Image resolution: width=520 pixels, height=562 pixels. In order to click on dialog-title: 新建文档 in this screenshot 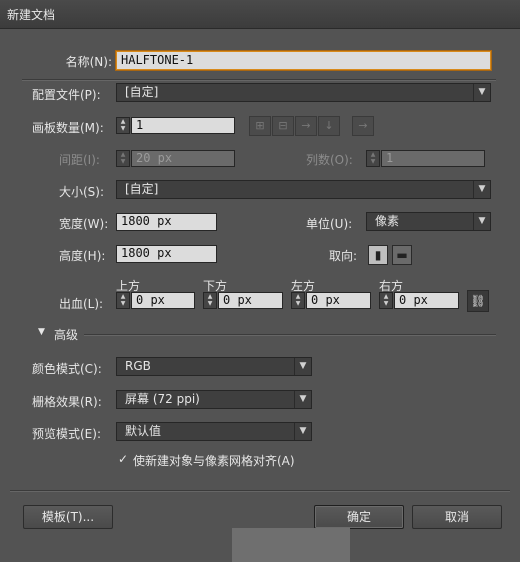, I will do `click(31, 15)`.